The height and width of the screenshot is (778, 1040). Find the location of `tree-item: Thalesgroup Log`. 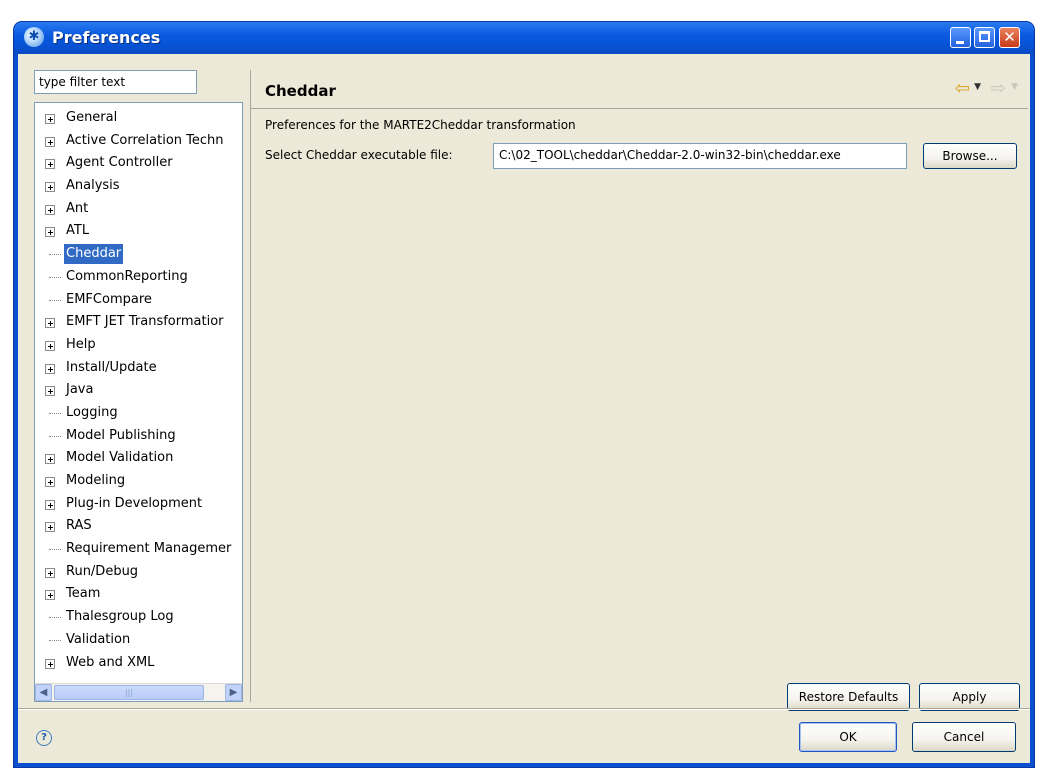

tree-item: Thalesgroup Log is located at coordinates (138, 617).